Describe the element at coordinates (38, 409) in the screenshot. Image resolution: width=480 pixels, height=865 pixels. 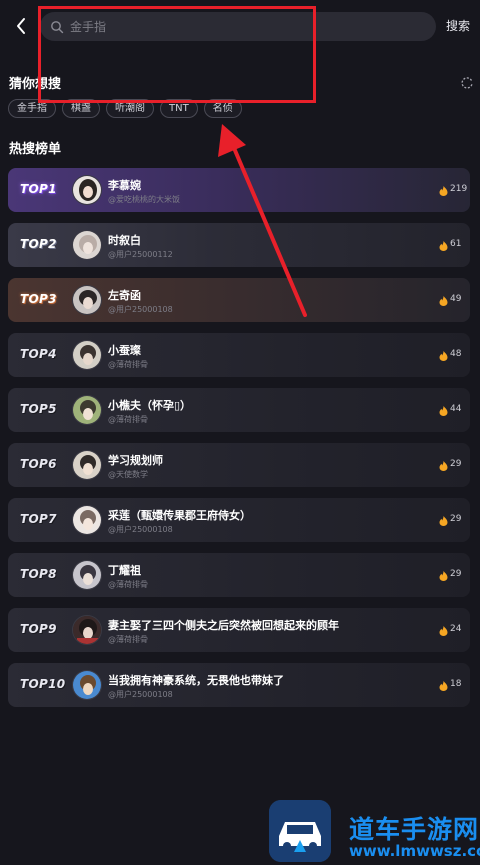
I see `rank-label: TOP5` at that location.